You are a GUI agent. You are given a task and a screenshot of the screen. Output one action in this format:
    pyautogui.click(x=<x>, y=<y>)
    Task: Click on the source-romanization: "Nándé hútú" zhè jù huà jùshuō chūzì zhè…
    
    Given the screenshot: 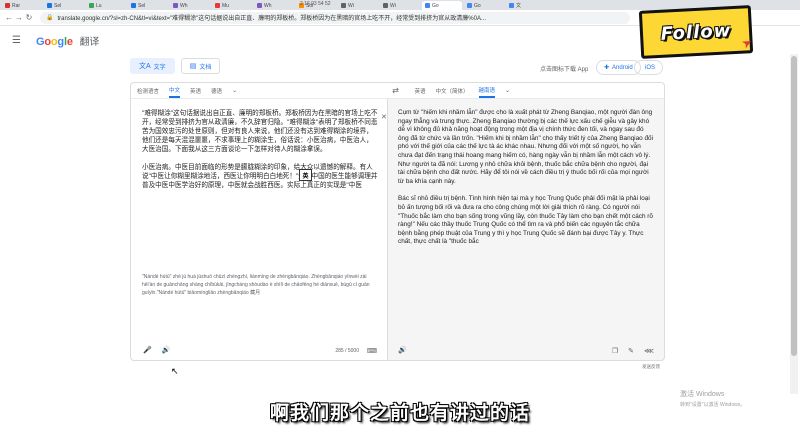 What is the action you would take?
    pyautogui.click(x=256, y=285)
    